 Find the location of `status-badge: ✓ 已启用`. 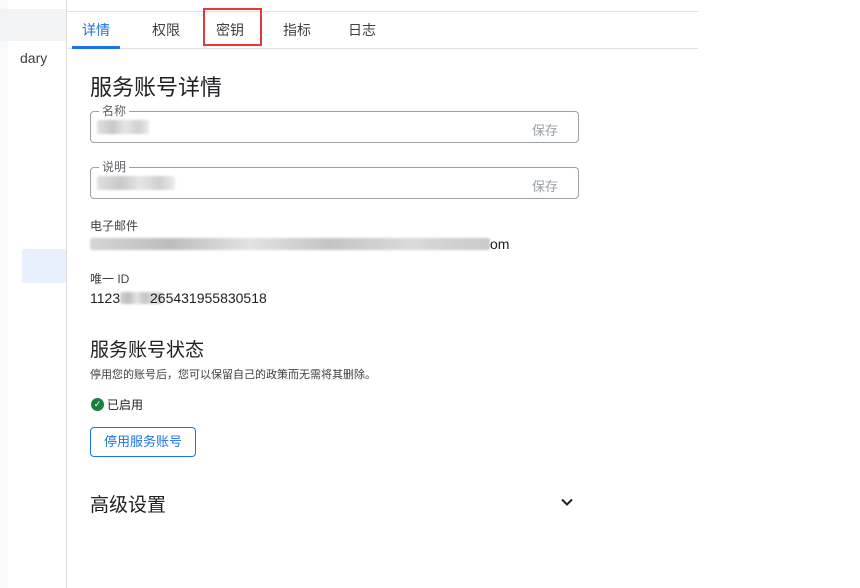

status-badge: ✓ 已启用 is located at coordinates (117, 404).